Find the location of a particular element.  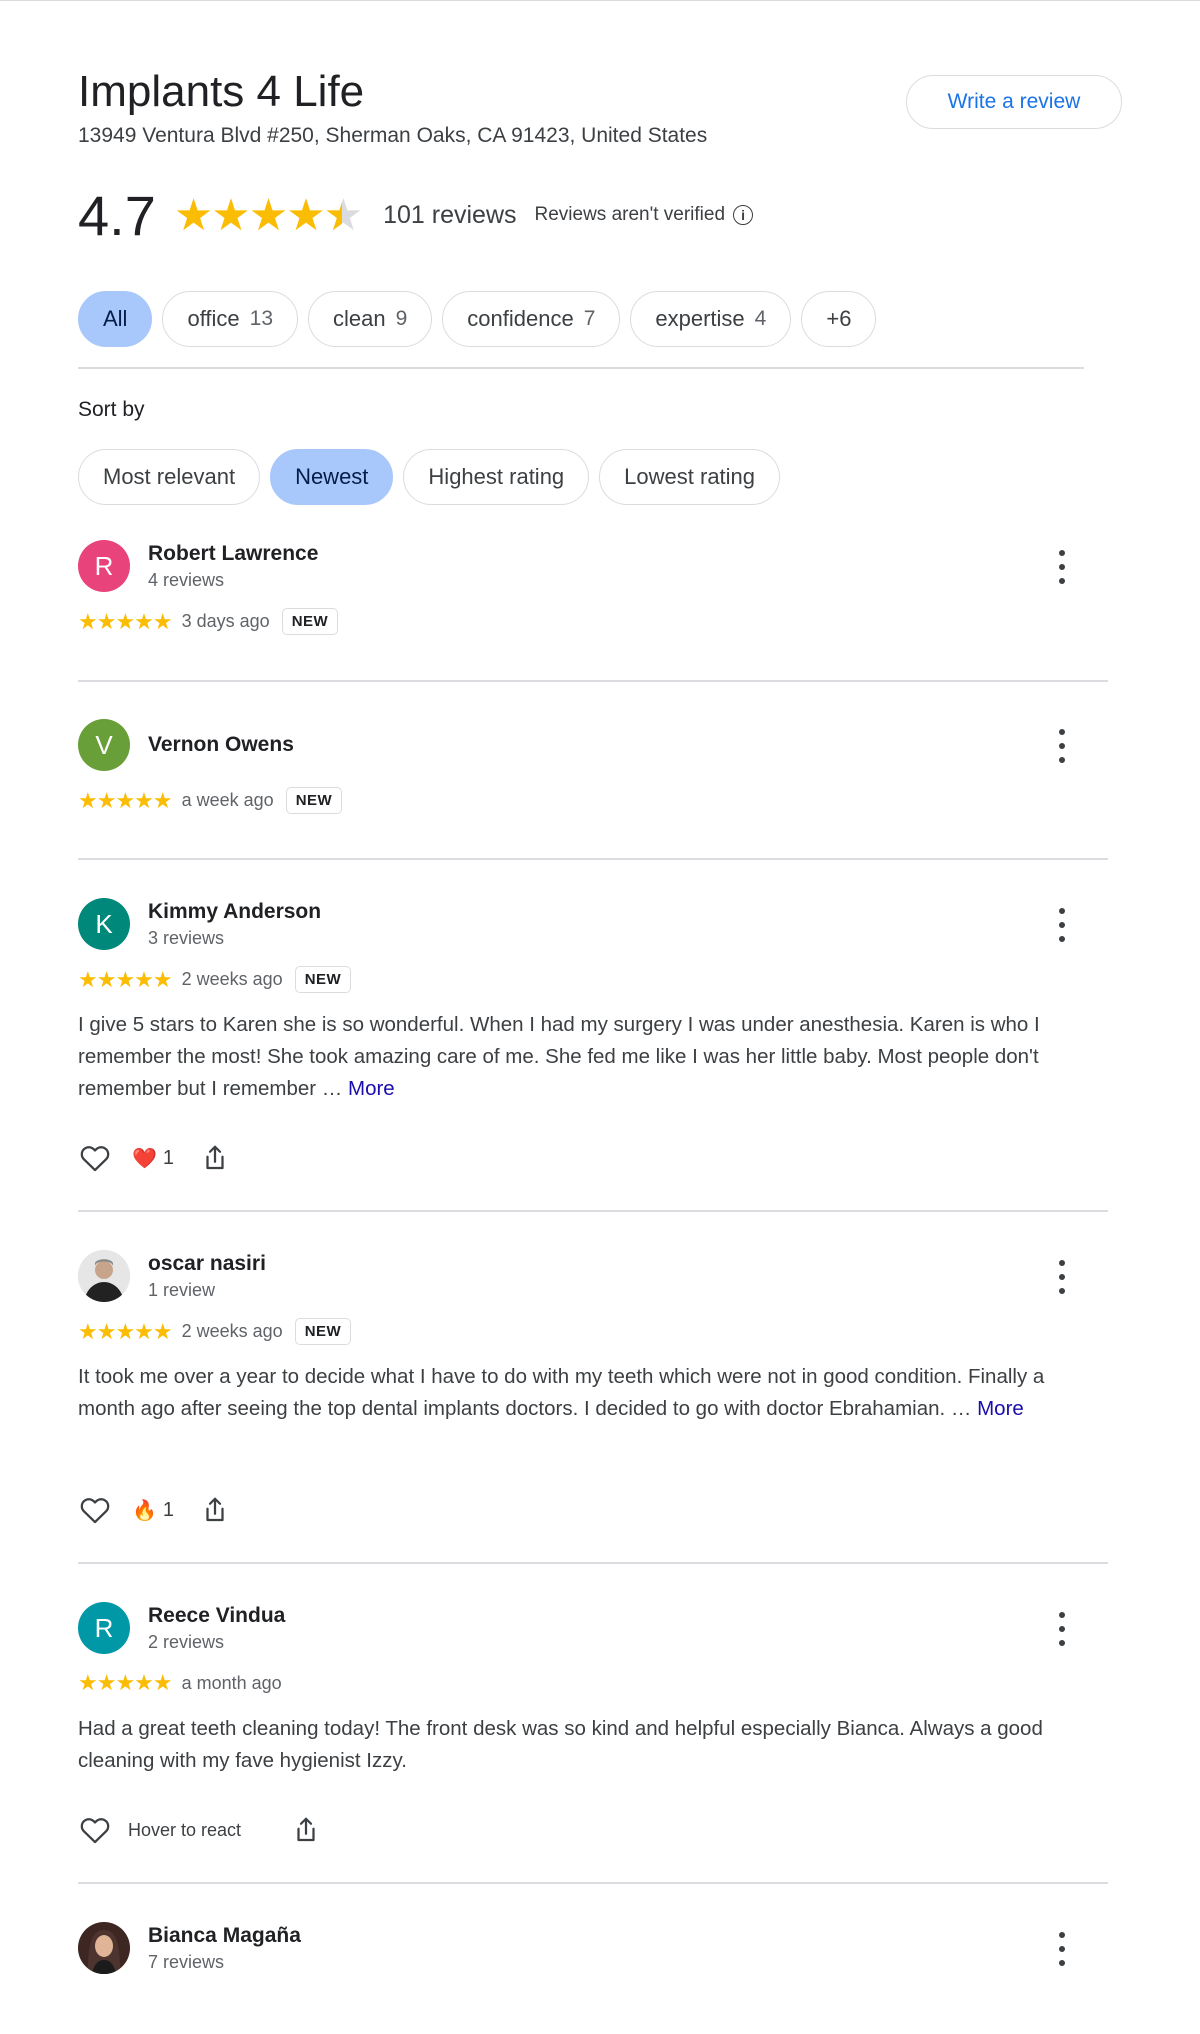

chip-confidence: confidence 7 is located at coordinates (531, 319).